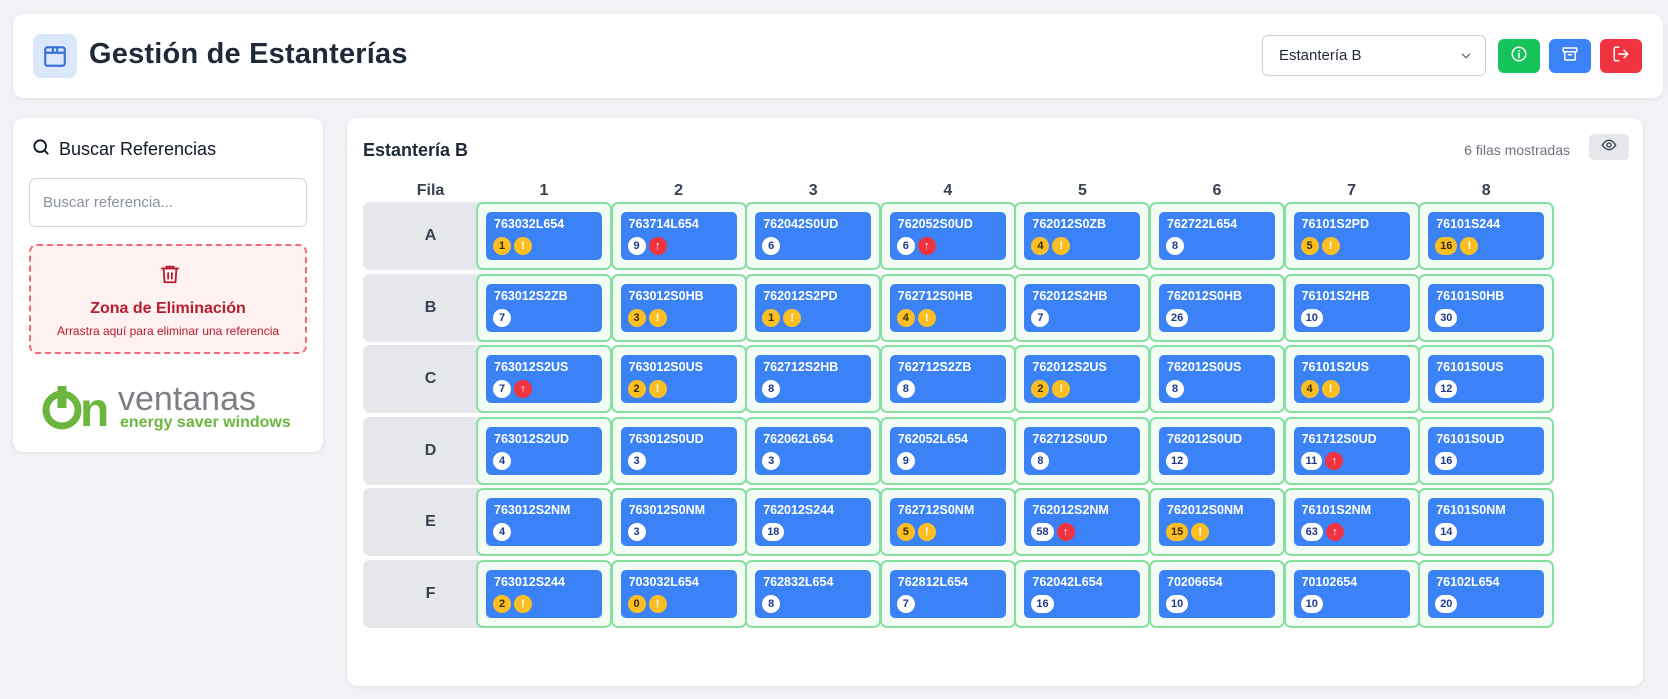 The height and width of the screenshot is (699, 1668). I want to click on reference-card: 762012S0ZB 4!, so click(1082, 236).